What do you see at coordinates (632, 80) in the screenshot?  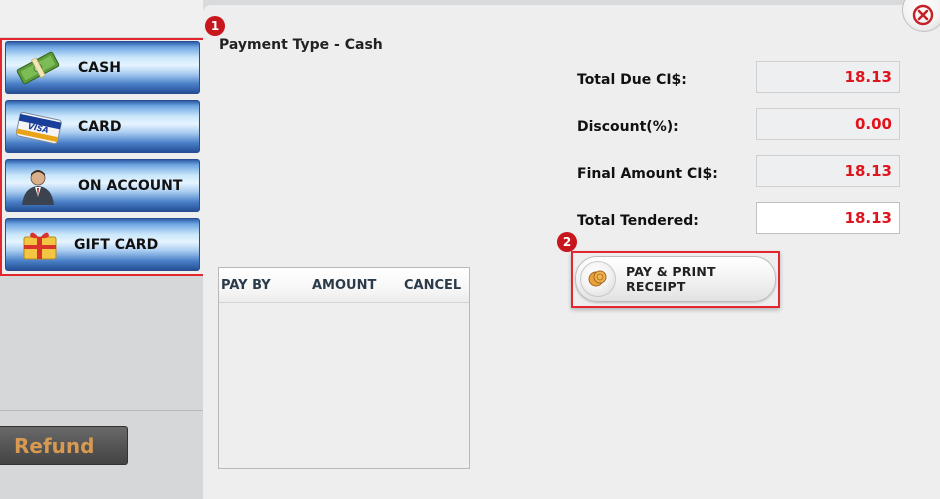 I see `total-due-label: Total Due CI$:` at bounding box center [632, 80].